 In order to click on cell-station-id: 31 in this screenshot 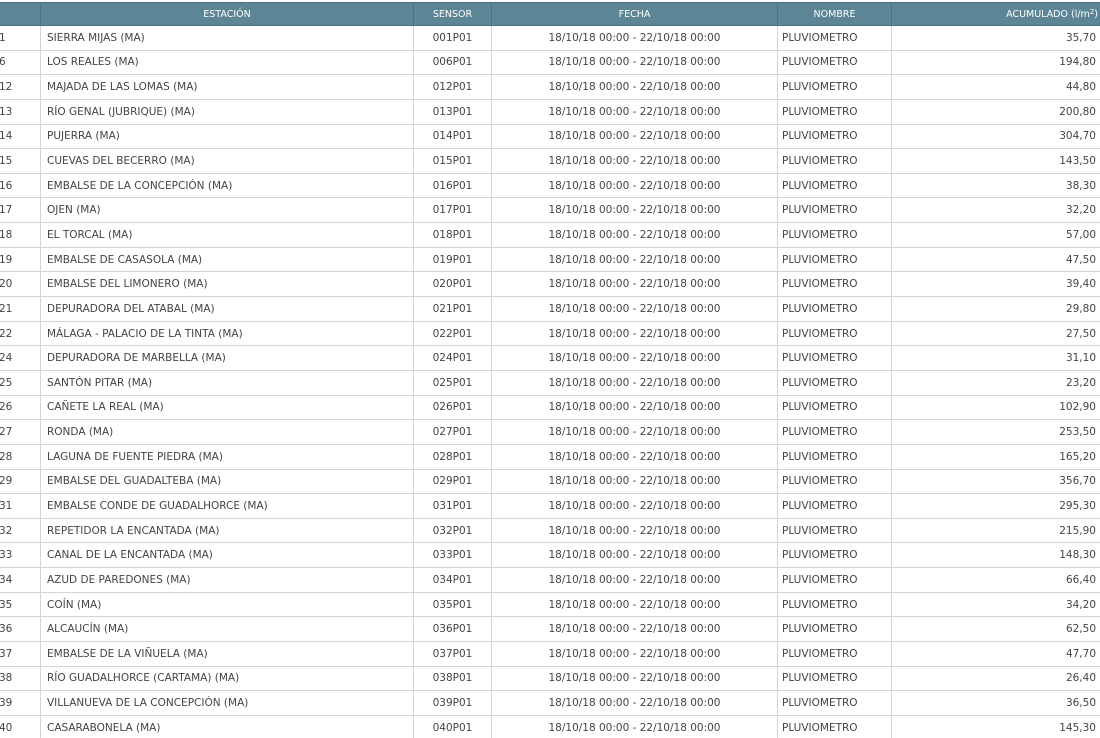, I will do `click(20, 506)`.